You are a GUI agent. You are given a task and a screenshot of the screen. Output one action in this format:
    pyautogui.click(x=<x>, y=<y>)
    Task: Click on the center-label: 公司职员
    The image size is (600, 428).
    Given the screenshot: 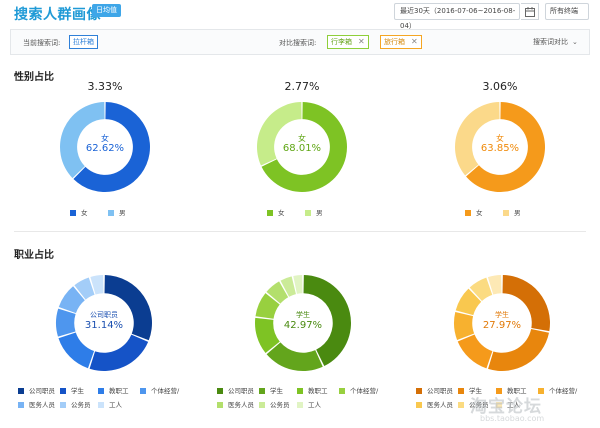 What is the action you would take?
    pyautogui.click(x=104, y=315)
    